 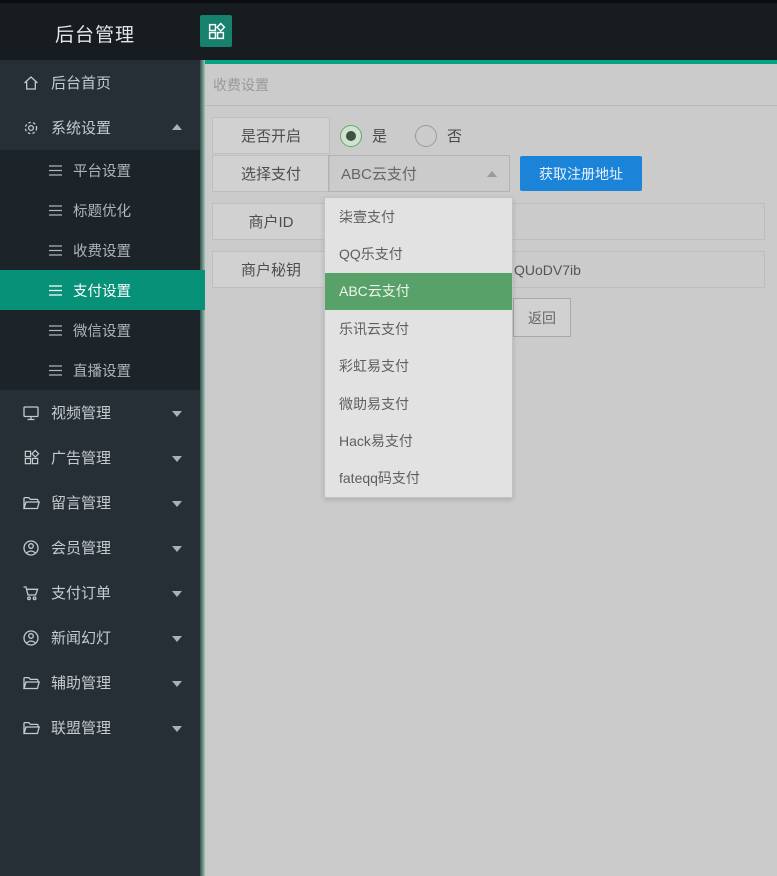 I want to click on sidebar-subitem-platform-settings: 平台设置, so click(x=100, y=170).